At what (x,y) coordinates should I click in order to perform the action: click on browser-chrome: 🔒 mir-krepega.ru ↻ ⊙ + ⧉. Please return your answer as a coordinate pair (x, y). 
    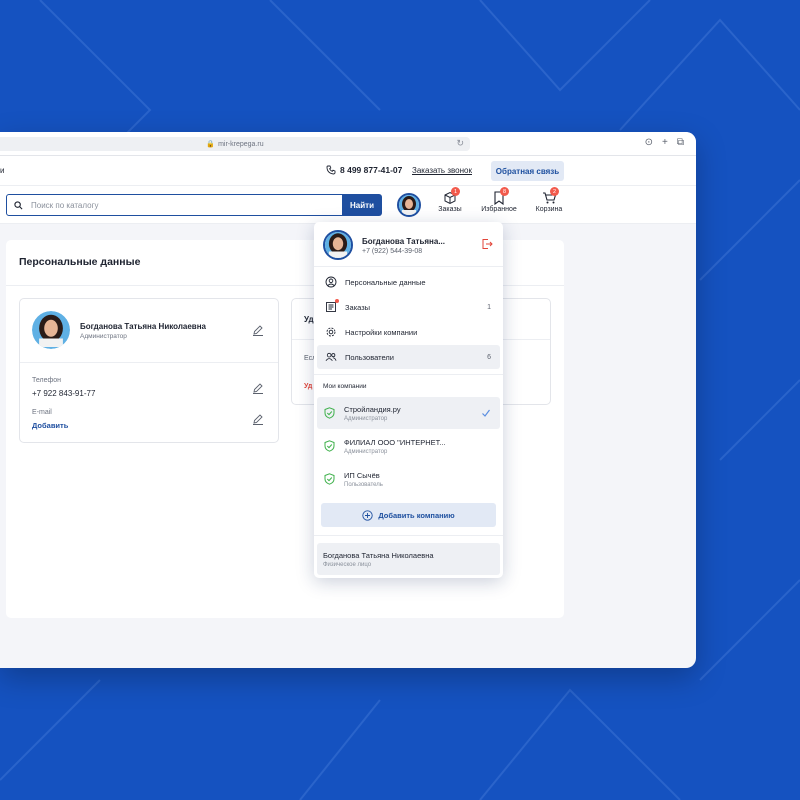
    Looking at the image, I should click on (348, 144).